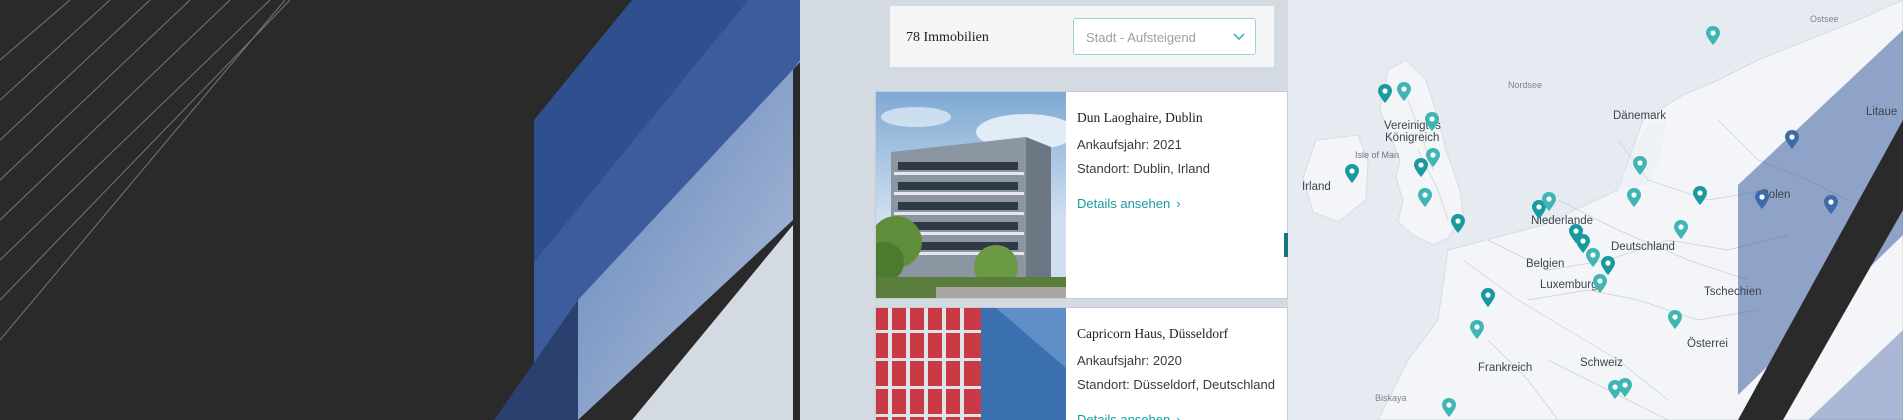  What do you see at coordinates (1176, 384) in the screenshot?
I see `property-location: Standort: Düsseldorf, Deutschland` at bounding box center [1176, 384].